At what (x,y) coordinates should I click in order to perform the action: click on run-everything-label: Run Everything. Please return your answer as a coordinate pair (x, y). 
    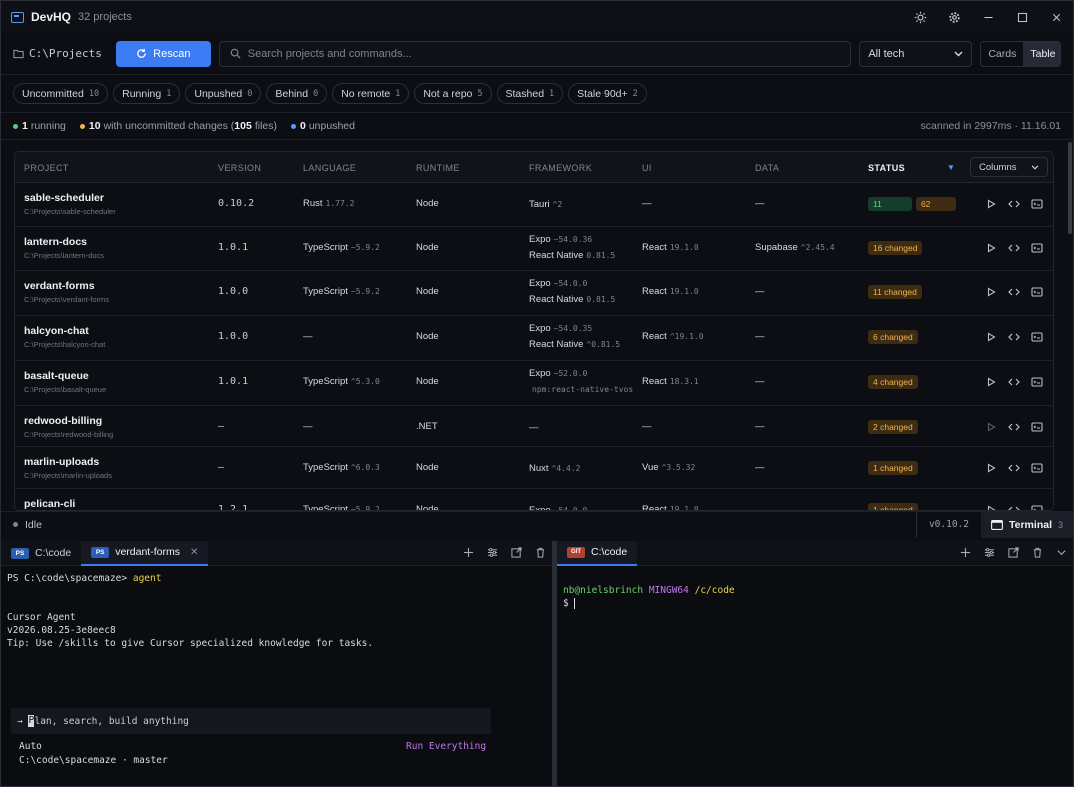
    Looking at the image, I should click on (446, 746).